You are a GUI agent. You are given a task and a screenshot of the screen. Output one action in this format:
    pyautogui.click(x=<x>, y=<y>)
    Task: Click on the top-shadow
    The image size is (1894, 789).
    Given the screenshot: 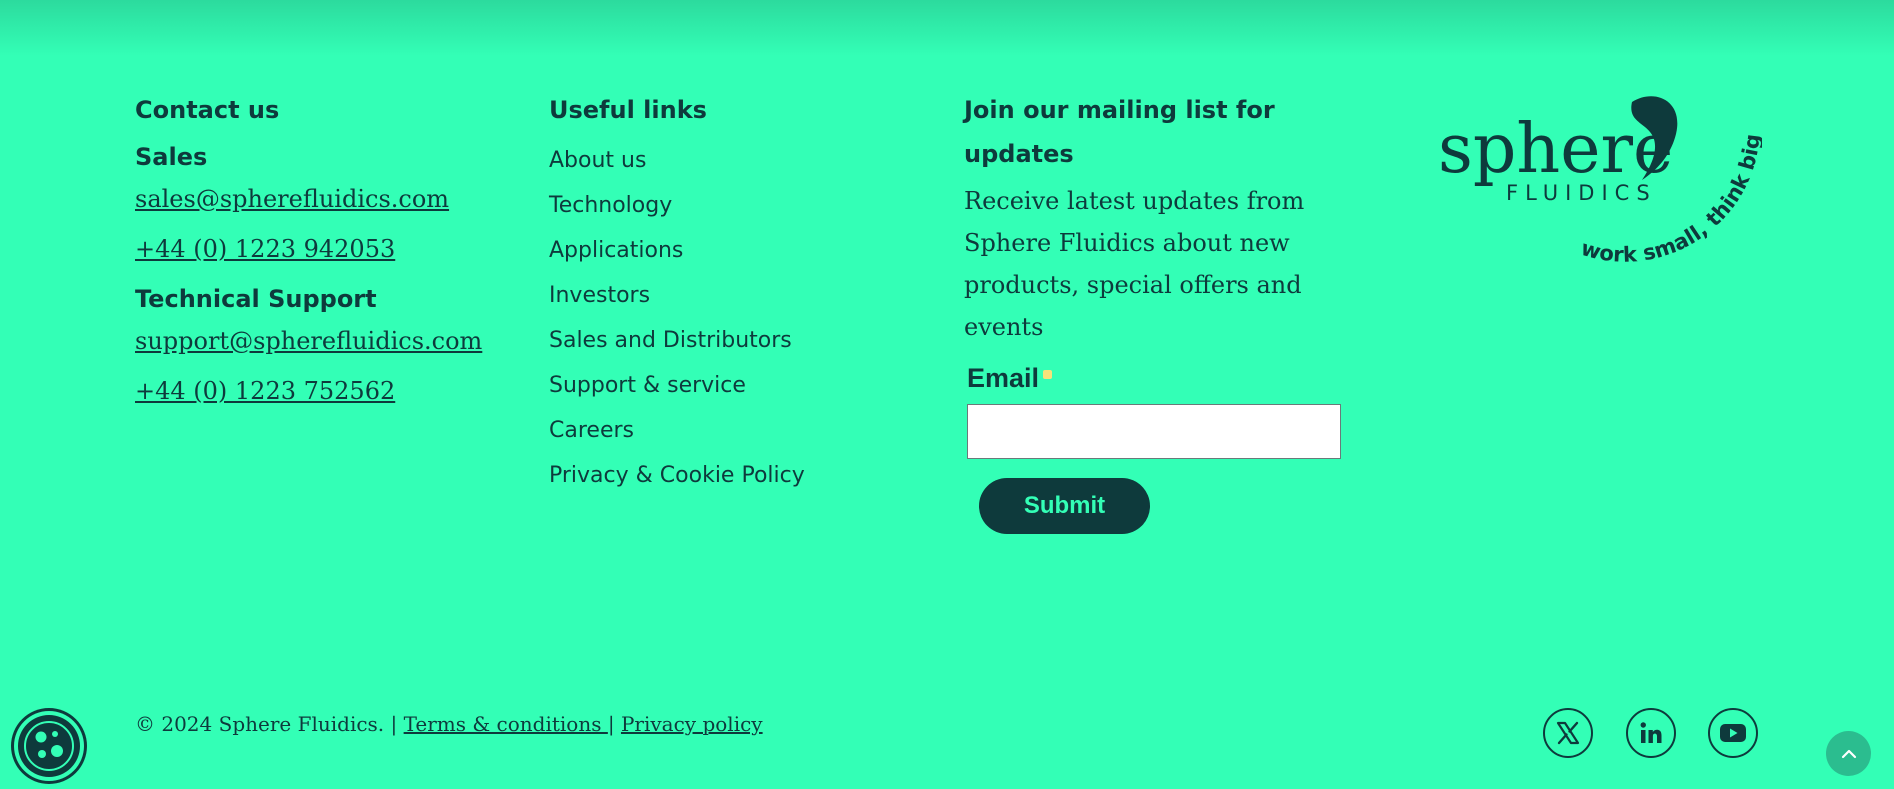 What is the action you would take?
    pyautogui.click(x=947, y=28)
    